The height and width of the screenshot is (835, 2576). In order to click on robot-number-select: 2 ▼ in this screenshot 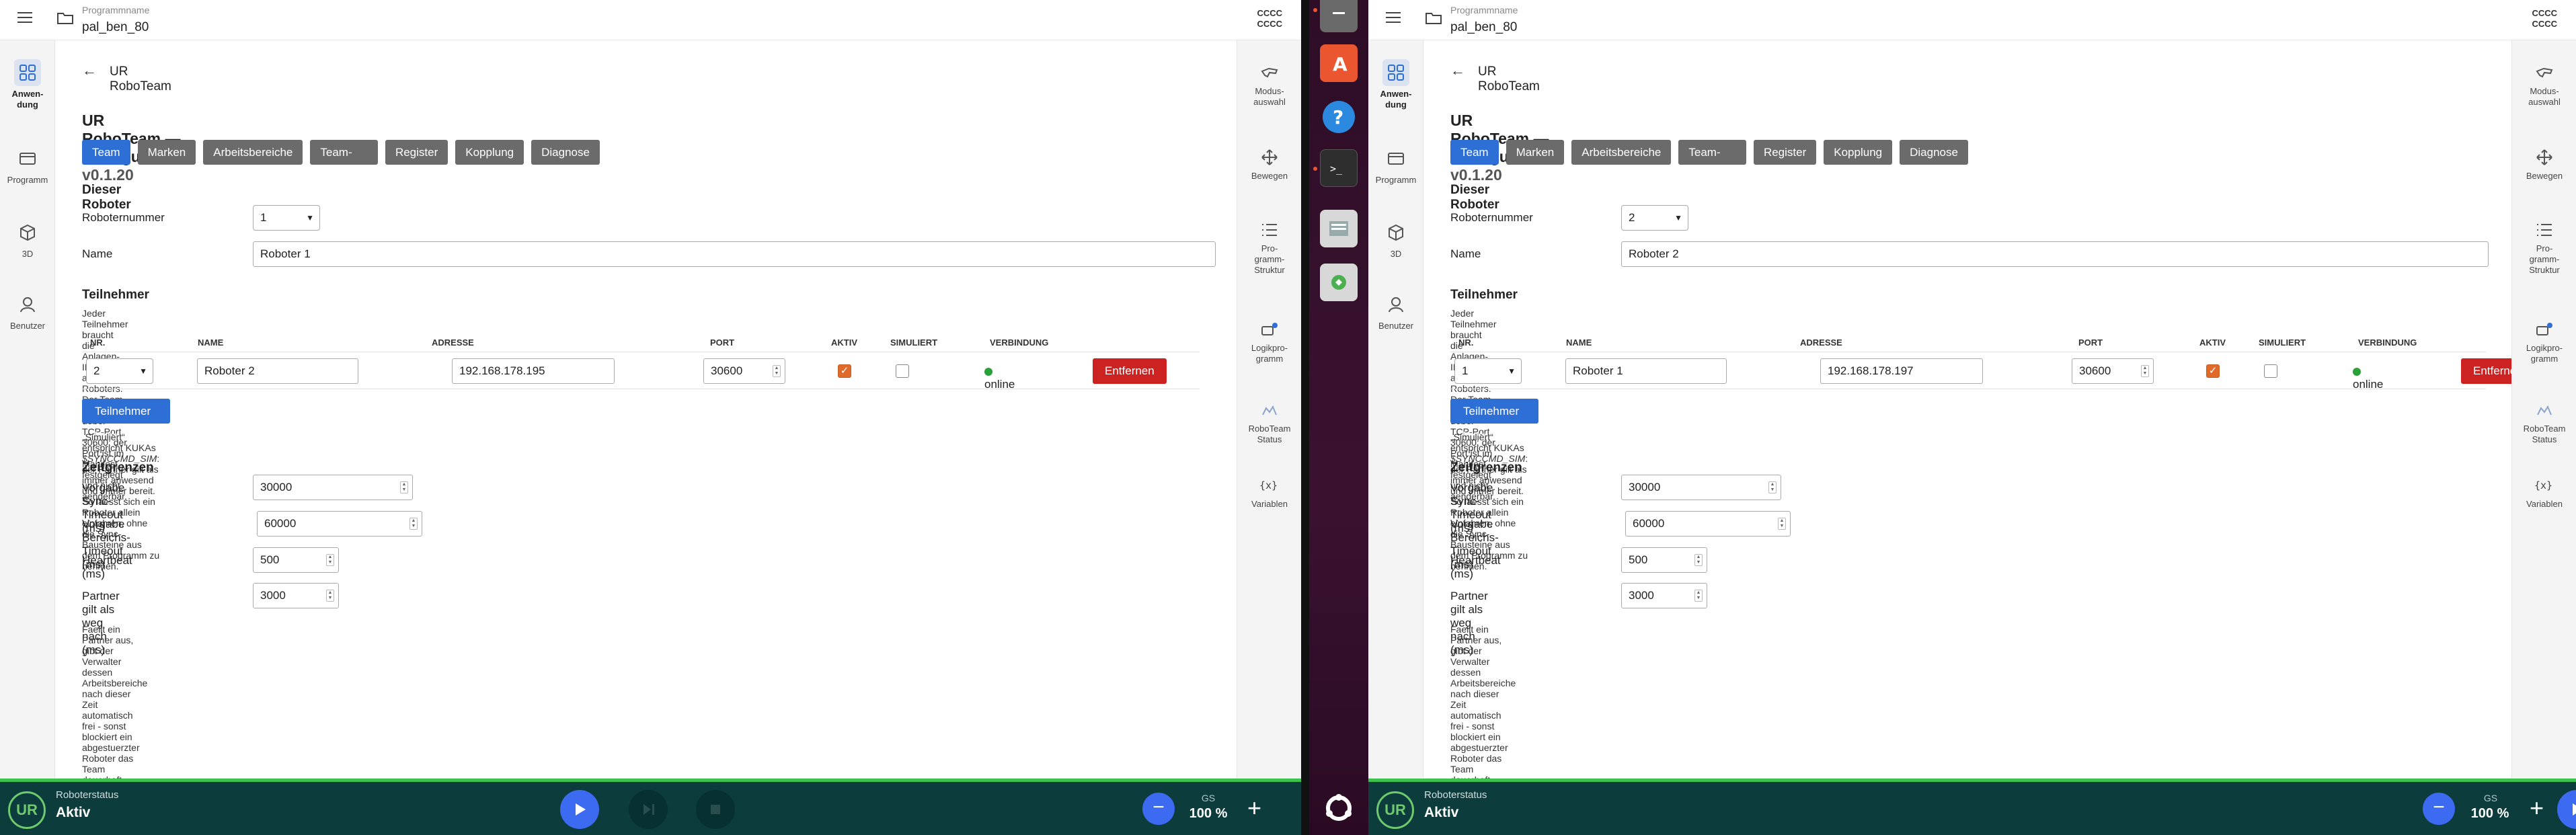, I will do `click(1654, 218)`.